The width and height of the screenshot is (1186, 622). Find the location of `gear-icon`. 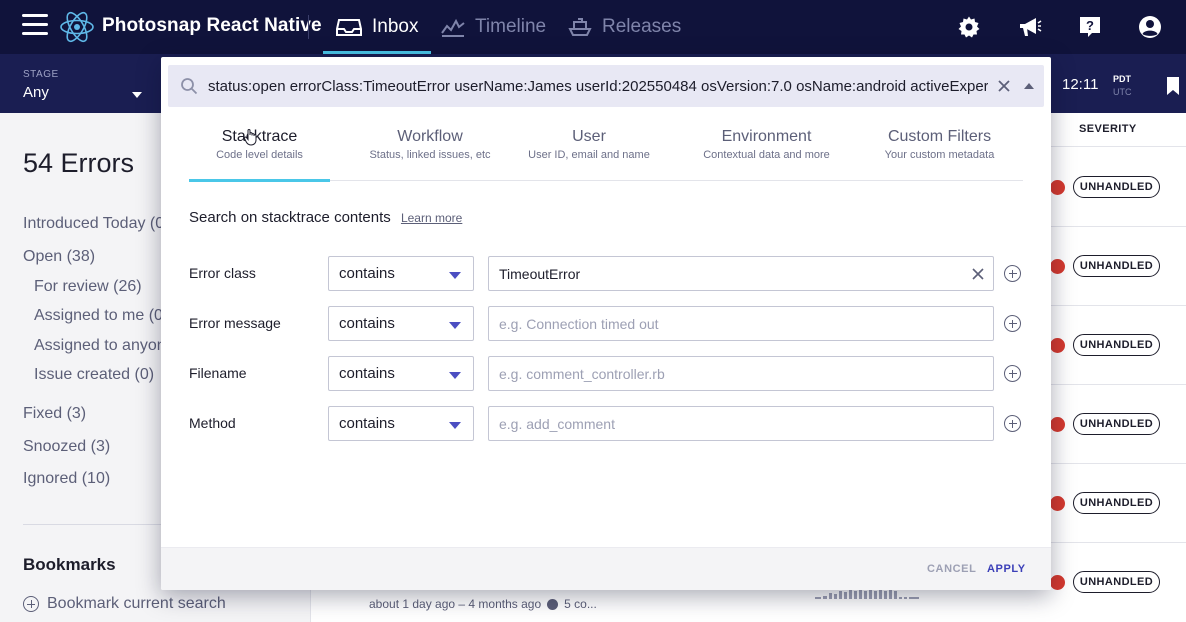

gear-icon is located at coordinates (969, 27).